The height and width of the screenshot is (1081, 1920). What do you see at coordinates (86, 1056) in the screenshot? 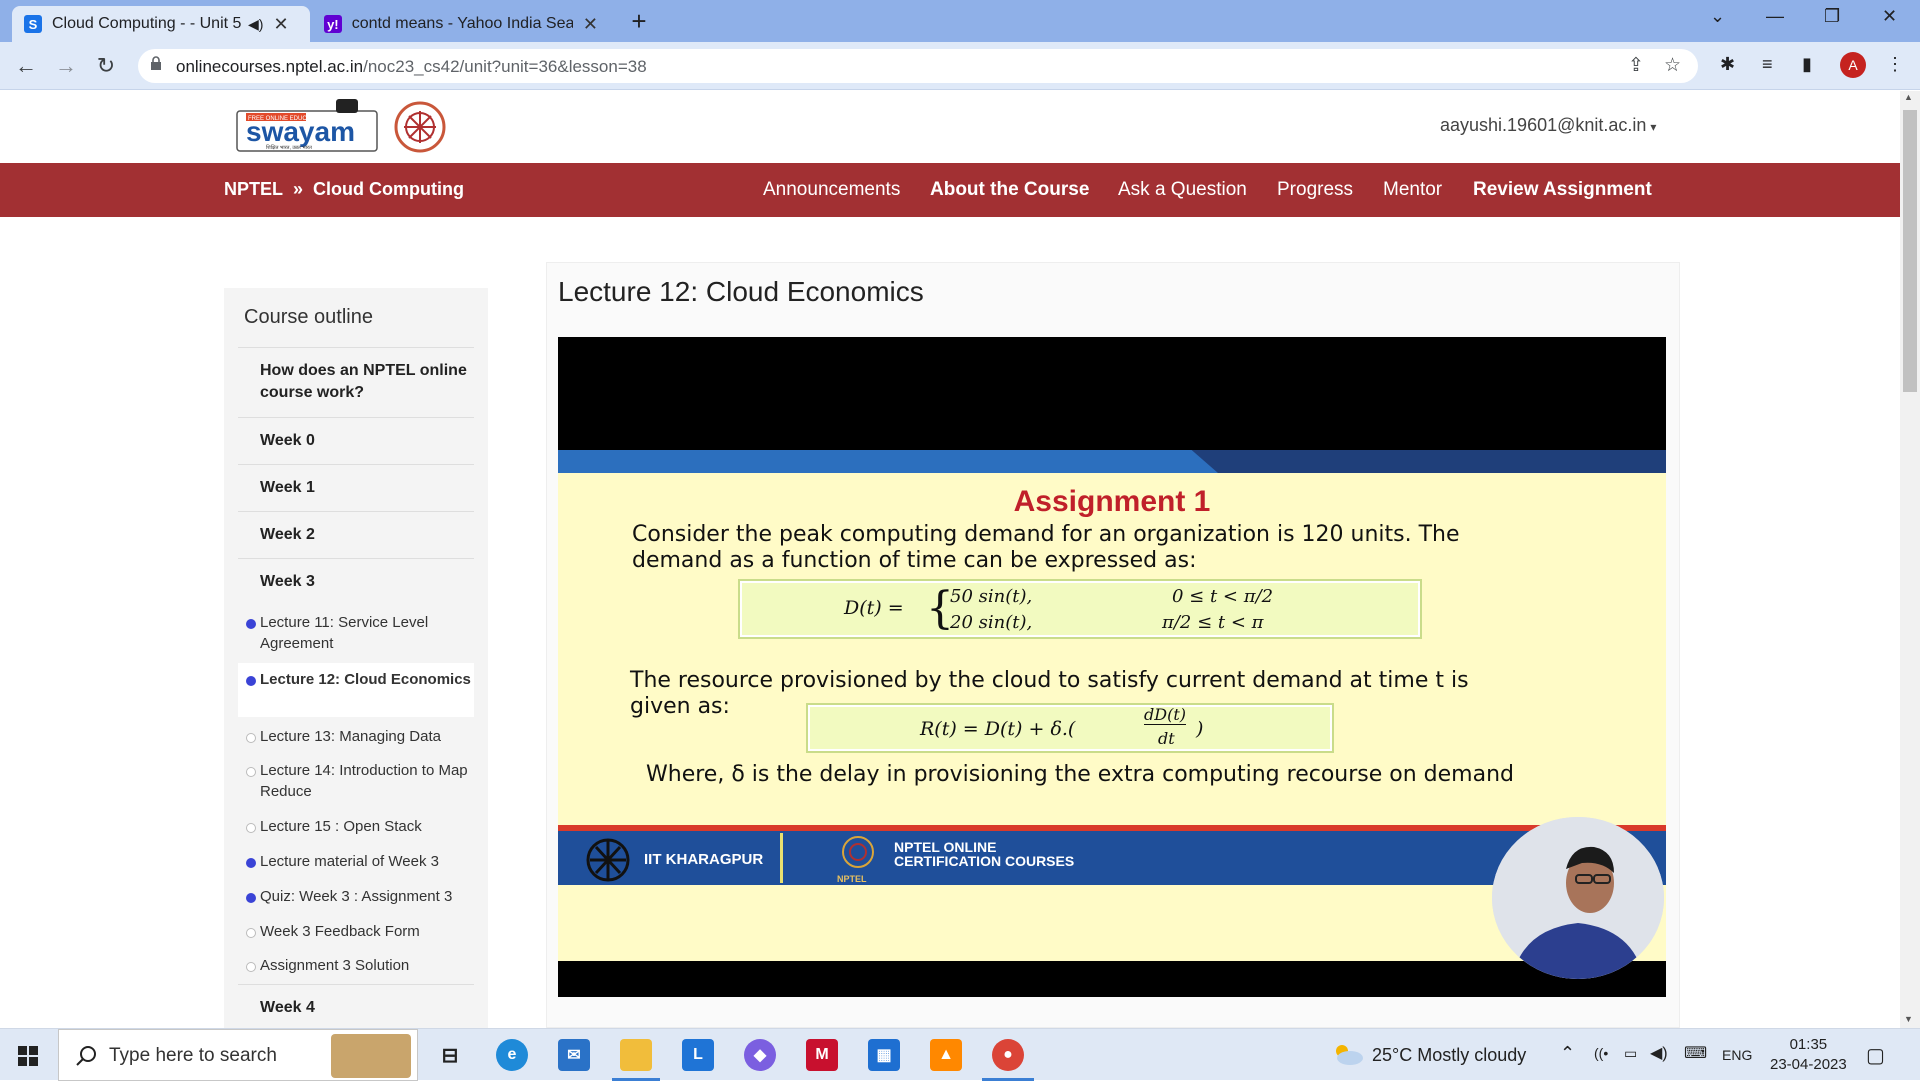
I see `search-icon` at bounding box center [86, 1056].